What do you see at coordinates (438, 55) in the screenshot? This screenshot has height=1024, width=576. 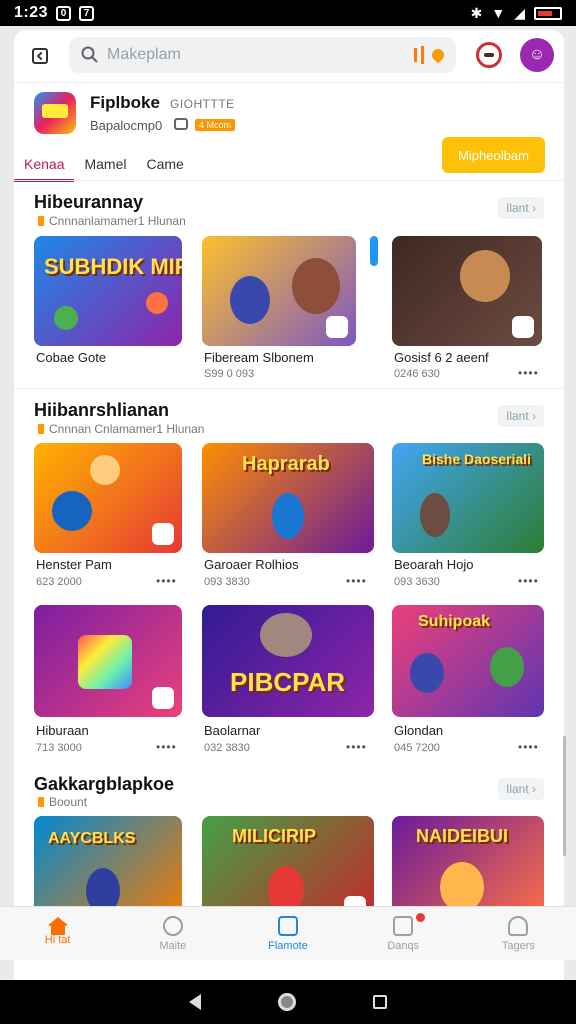 I see `location-icon` at bounding box center [438, 55].